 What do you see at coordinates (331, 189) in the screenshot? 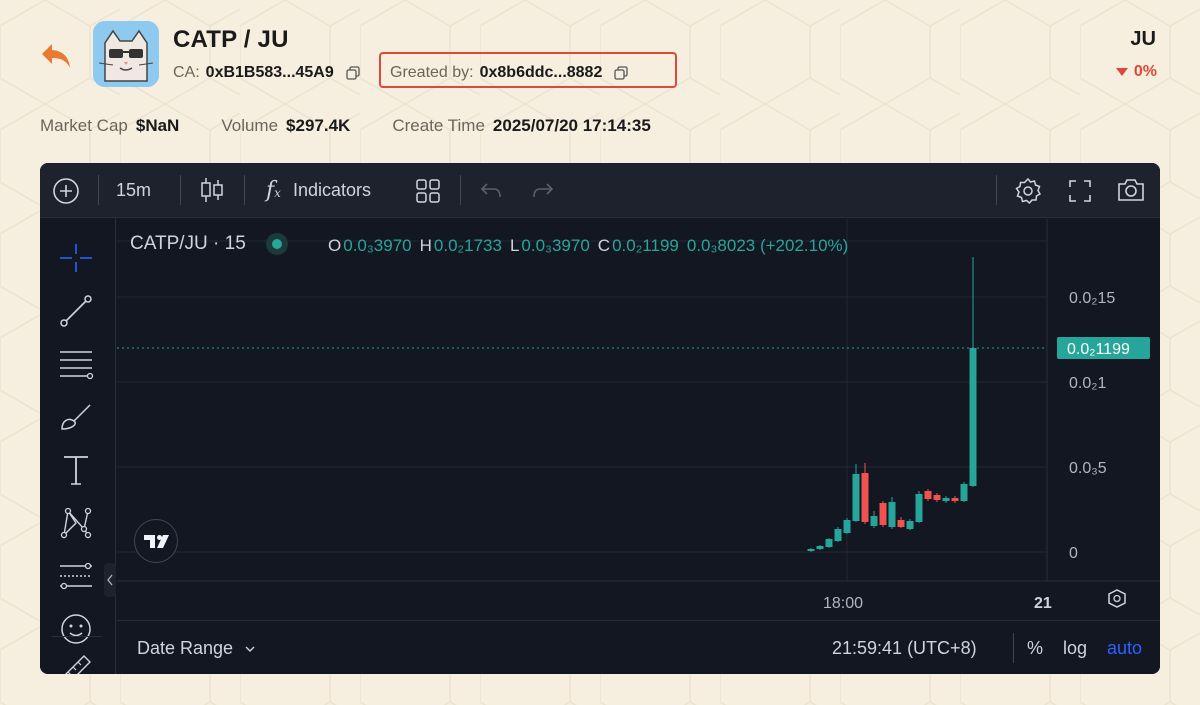
I see `indicators-label: Indicators` at bounding box center [331, 189].